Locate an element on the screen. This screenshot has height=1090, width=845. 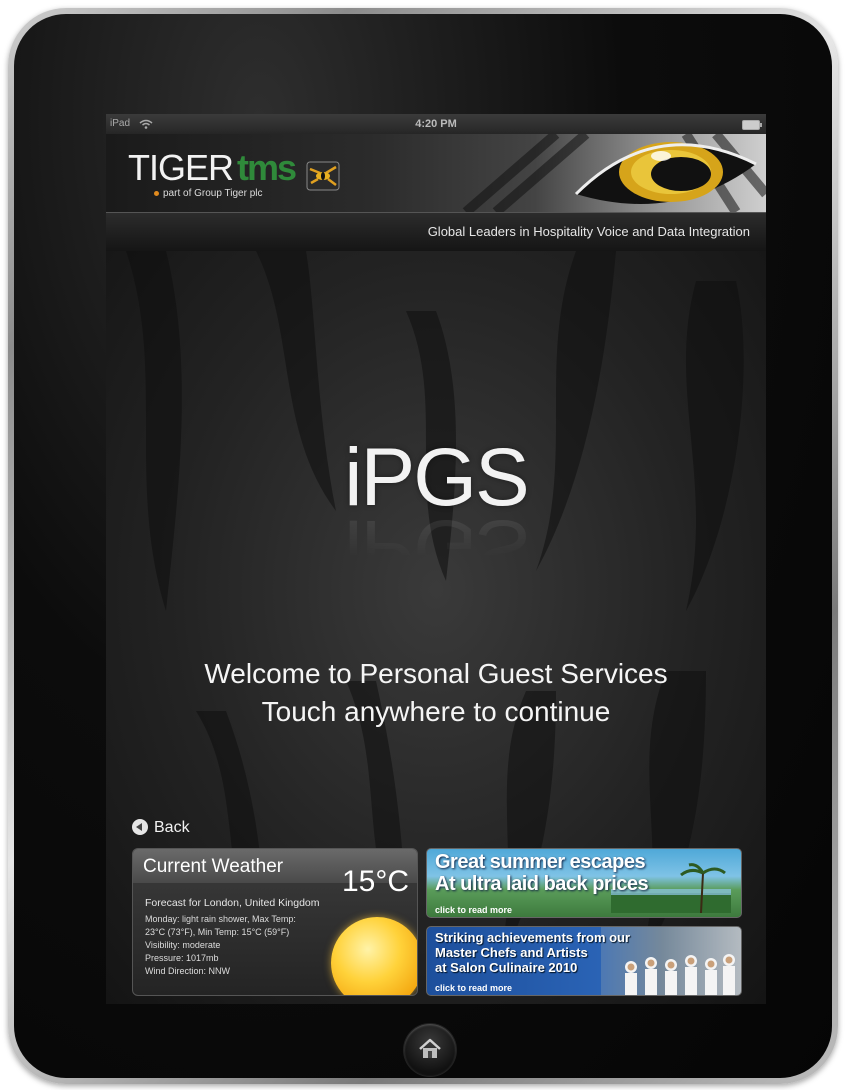
logo-tiger-text: TIGER is located at coordinates (181, 167).